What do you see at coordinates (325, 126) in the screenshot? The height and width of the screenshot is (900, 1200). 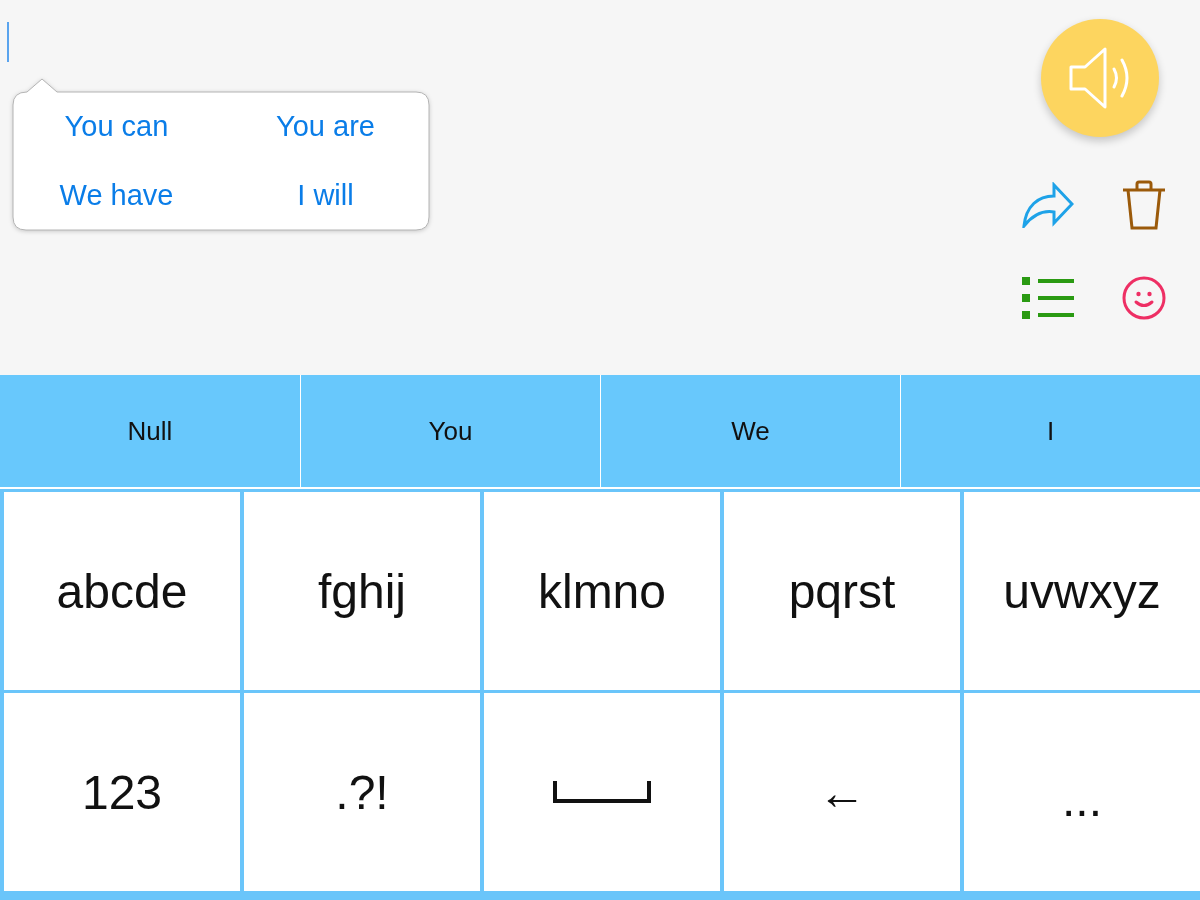 I see `phrase-suggestion: You are` at bounding box center [325, 126].